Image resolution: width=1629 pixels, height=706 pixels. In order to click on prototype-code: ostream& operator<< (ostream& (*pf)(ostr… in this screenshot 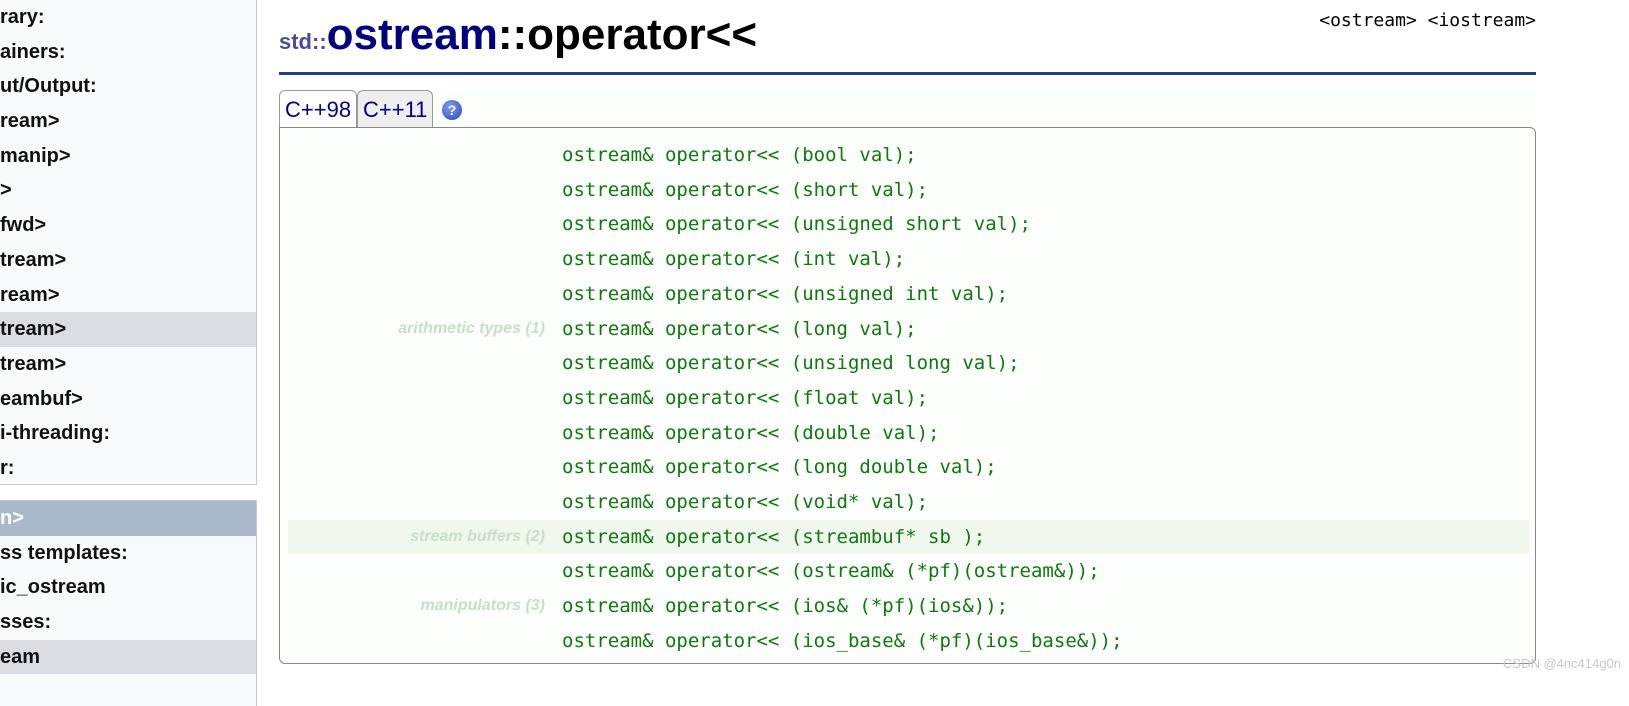, I will do `click(831, 571)`.